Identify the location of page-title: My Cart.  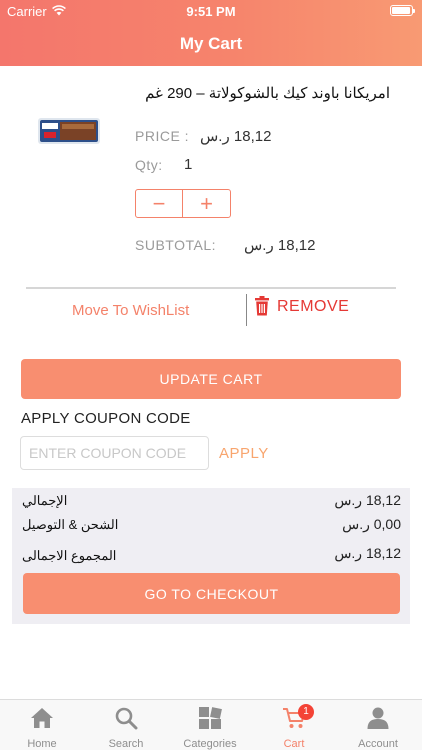
(211, 43).